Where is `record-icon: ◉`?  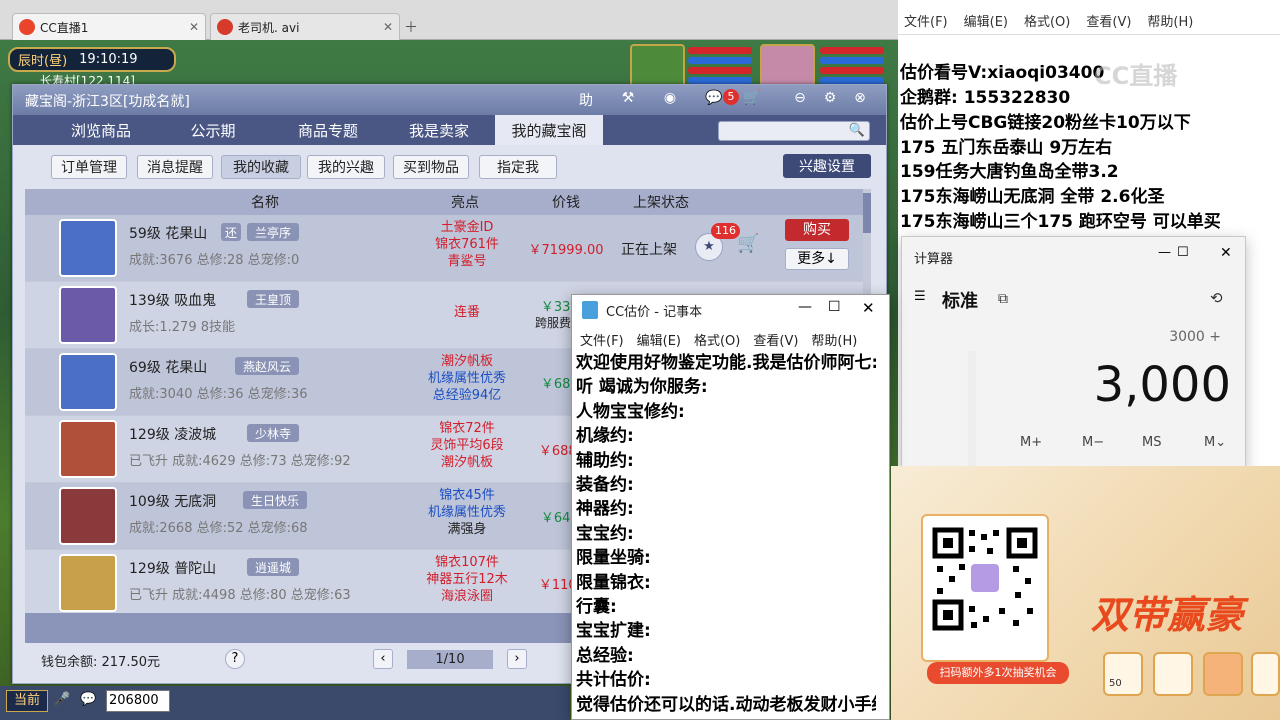
record-icon: ◉ is located at coordinates (670, 100).